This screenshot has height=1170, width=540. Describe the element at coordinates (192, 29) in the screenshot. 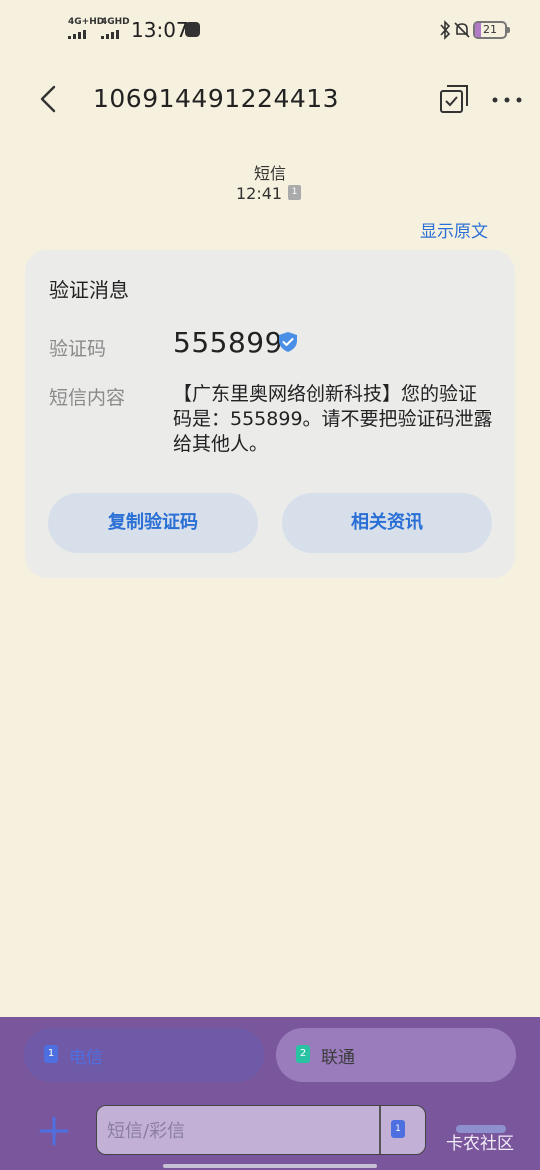

I see `notification-icon` at that location.